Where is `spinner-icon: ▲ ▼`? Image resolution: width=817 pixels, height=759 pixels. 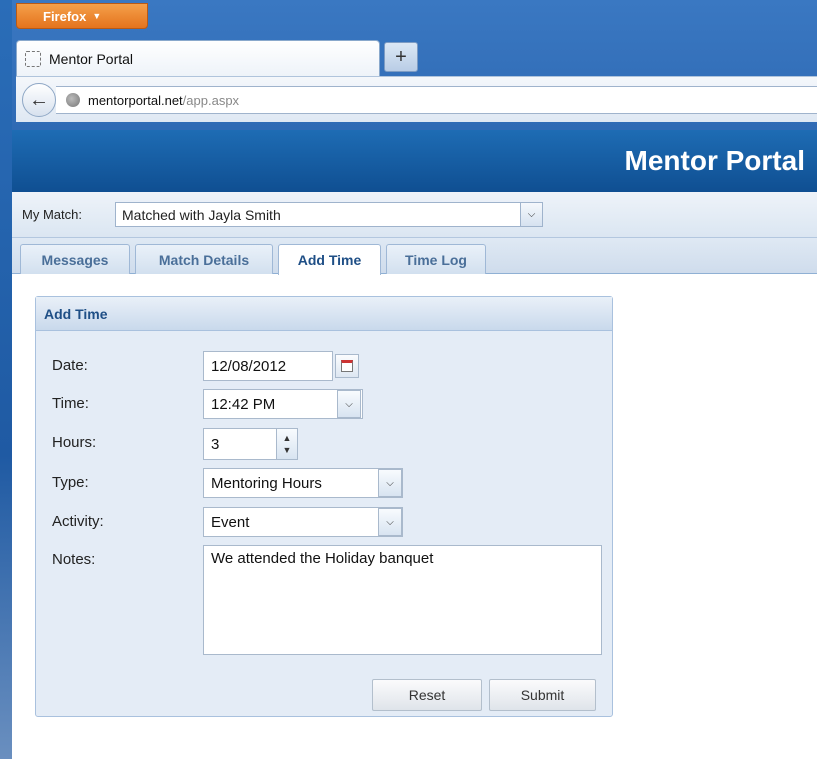
spinner-icon: ▲ ▼ is located at coordinates (287, 444).